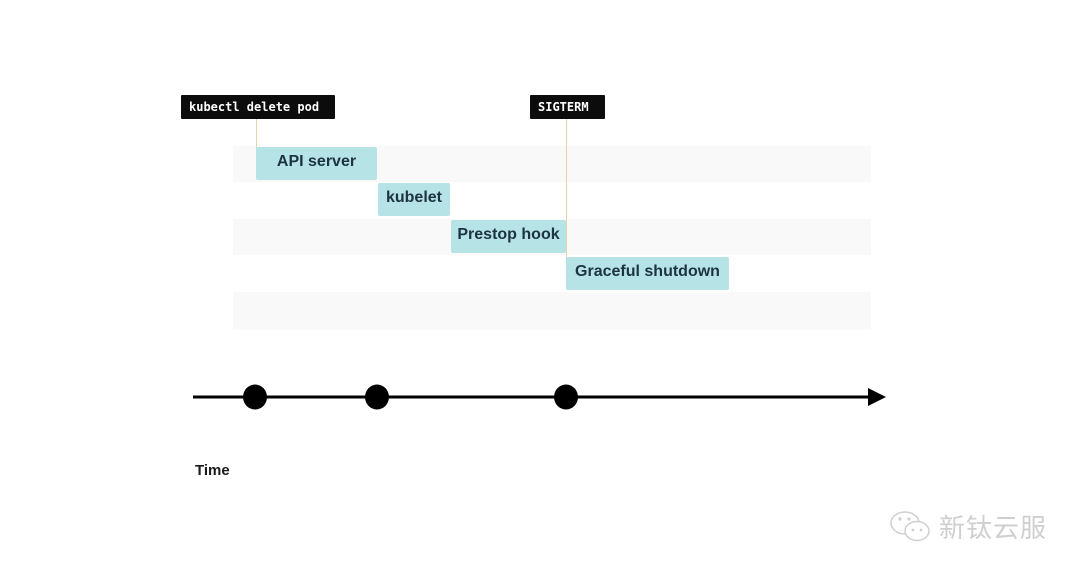  I want to click on timeline-axis, so click(539, 397).